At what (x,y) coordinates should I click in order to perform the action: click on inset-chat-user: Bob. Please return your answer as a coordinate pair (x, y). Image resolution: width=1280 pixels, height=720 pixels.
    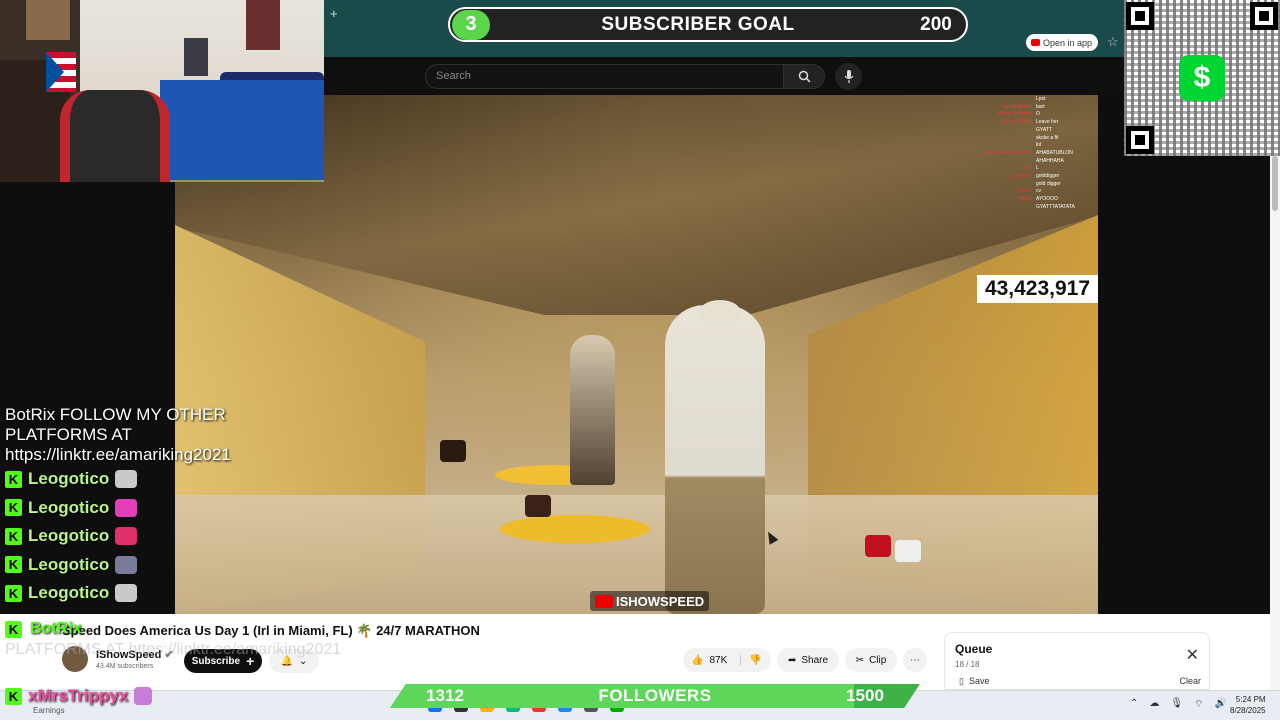
    Looking at the image, I should click on (1027, 168).